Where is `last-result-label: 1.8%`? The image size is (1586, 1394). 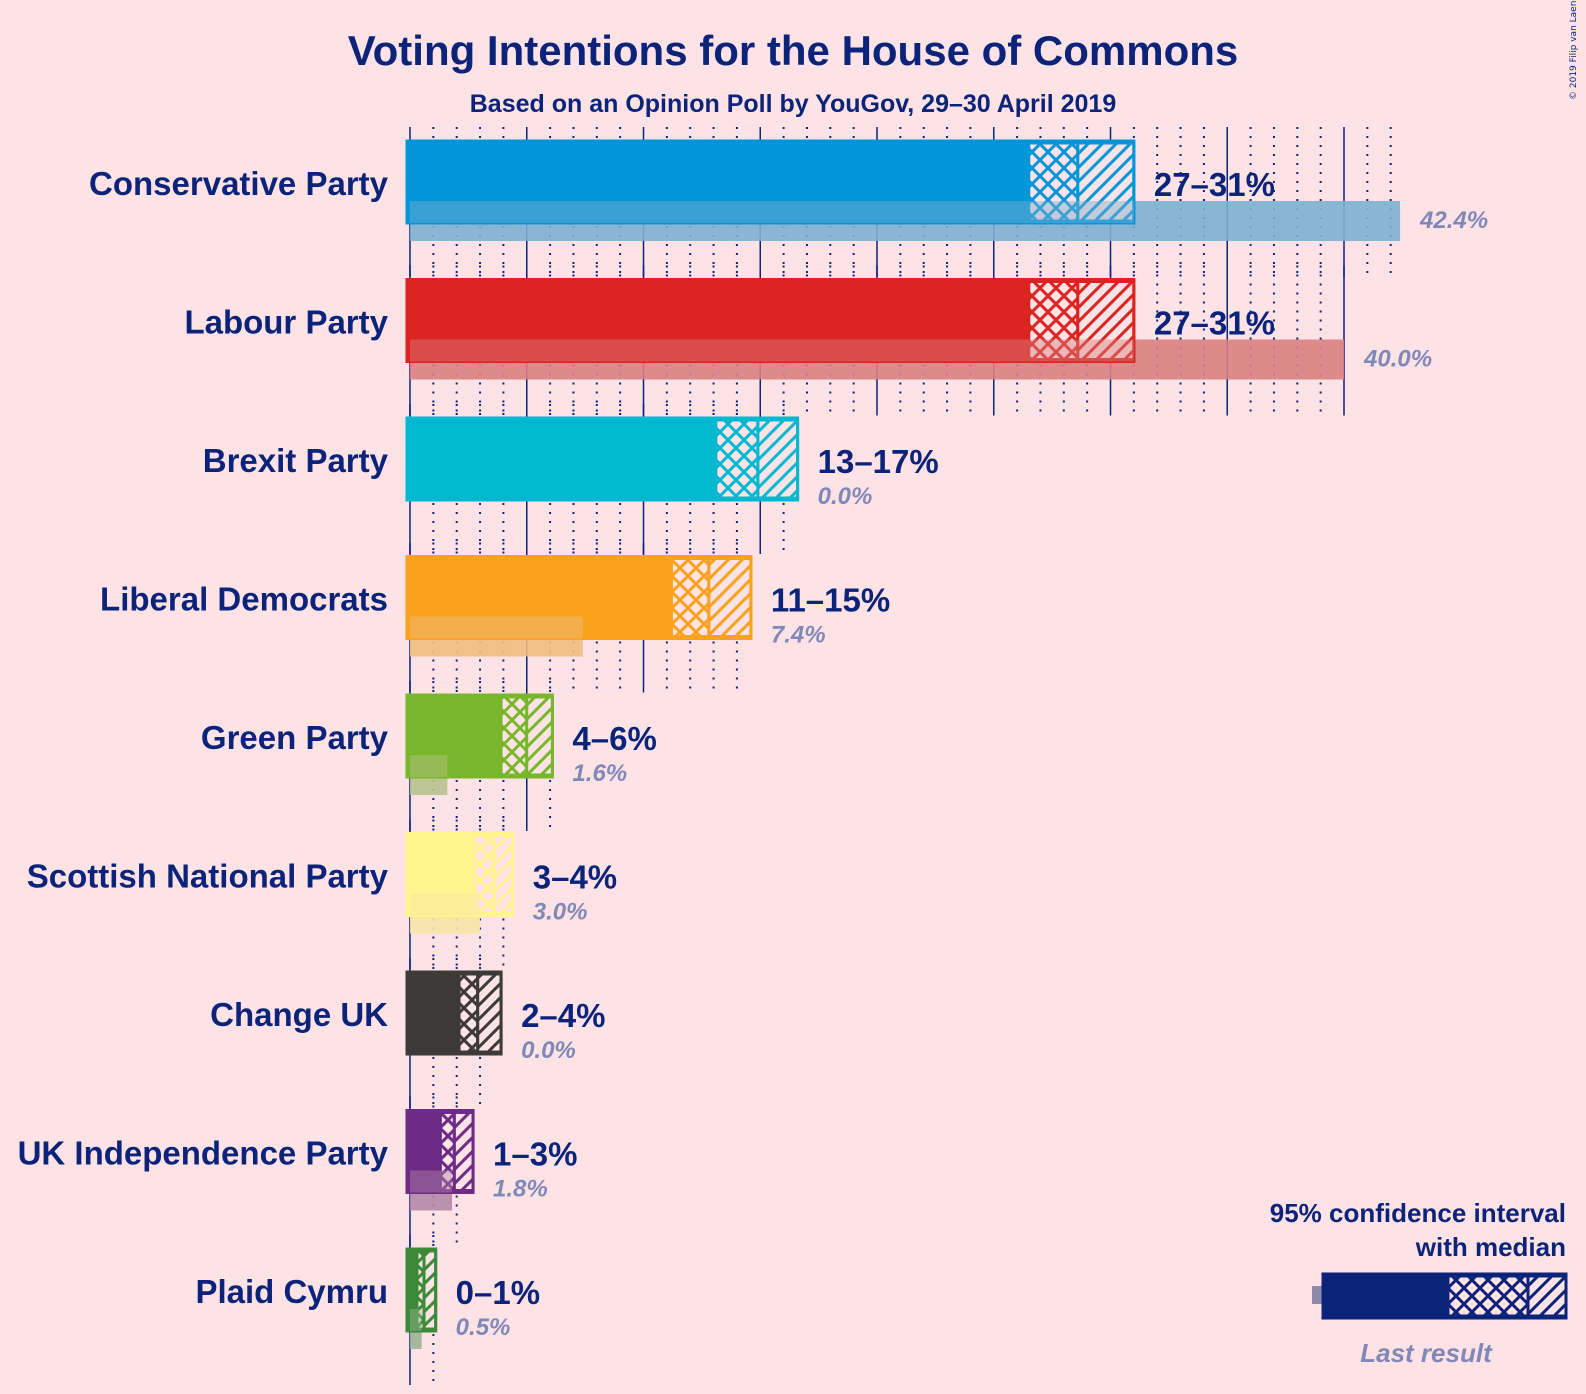 last-result-label: 1.8% is located at coordinates (520, 1189).